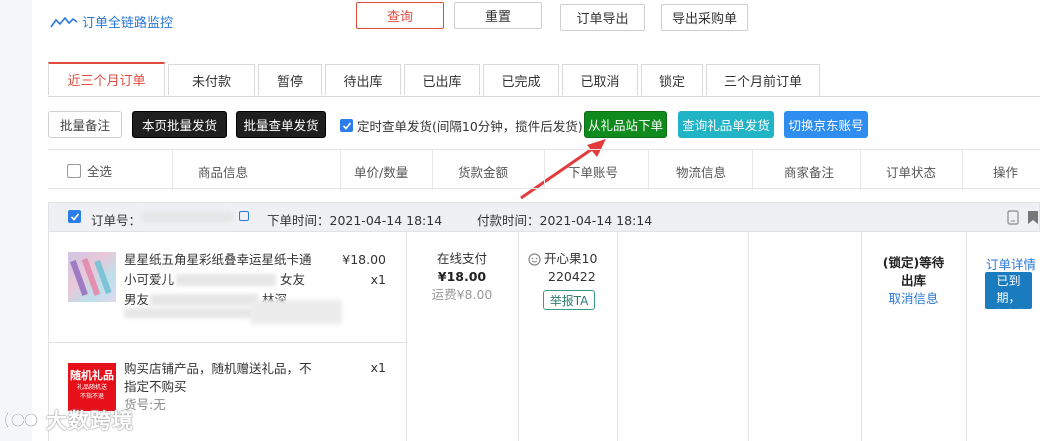 The height and width of the screenshot is (441, 1040). I want to click on tab-locked: 锁定, so click(672, 79).